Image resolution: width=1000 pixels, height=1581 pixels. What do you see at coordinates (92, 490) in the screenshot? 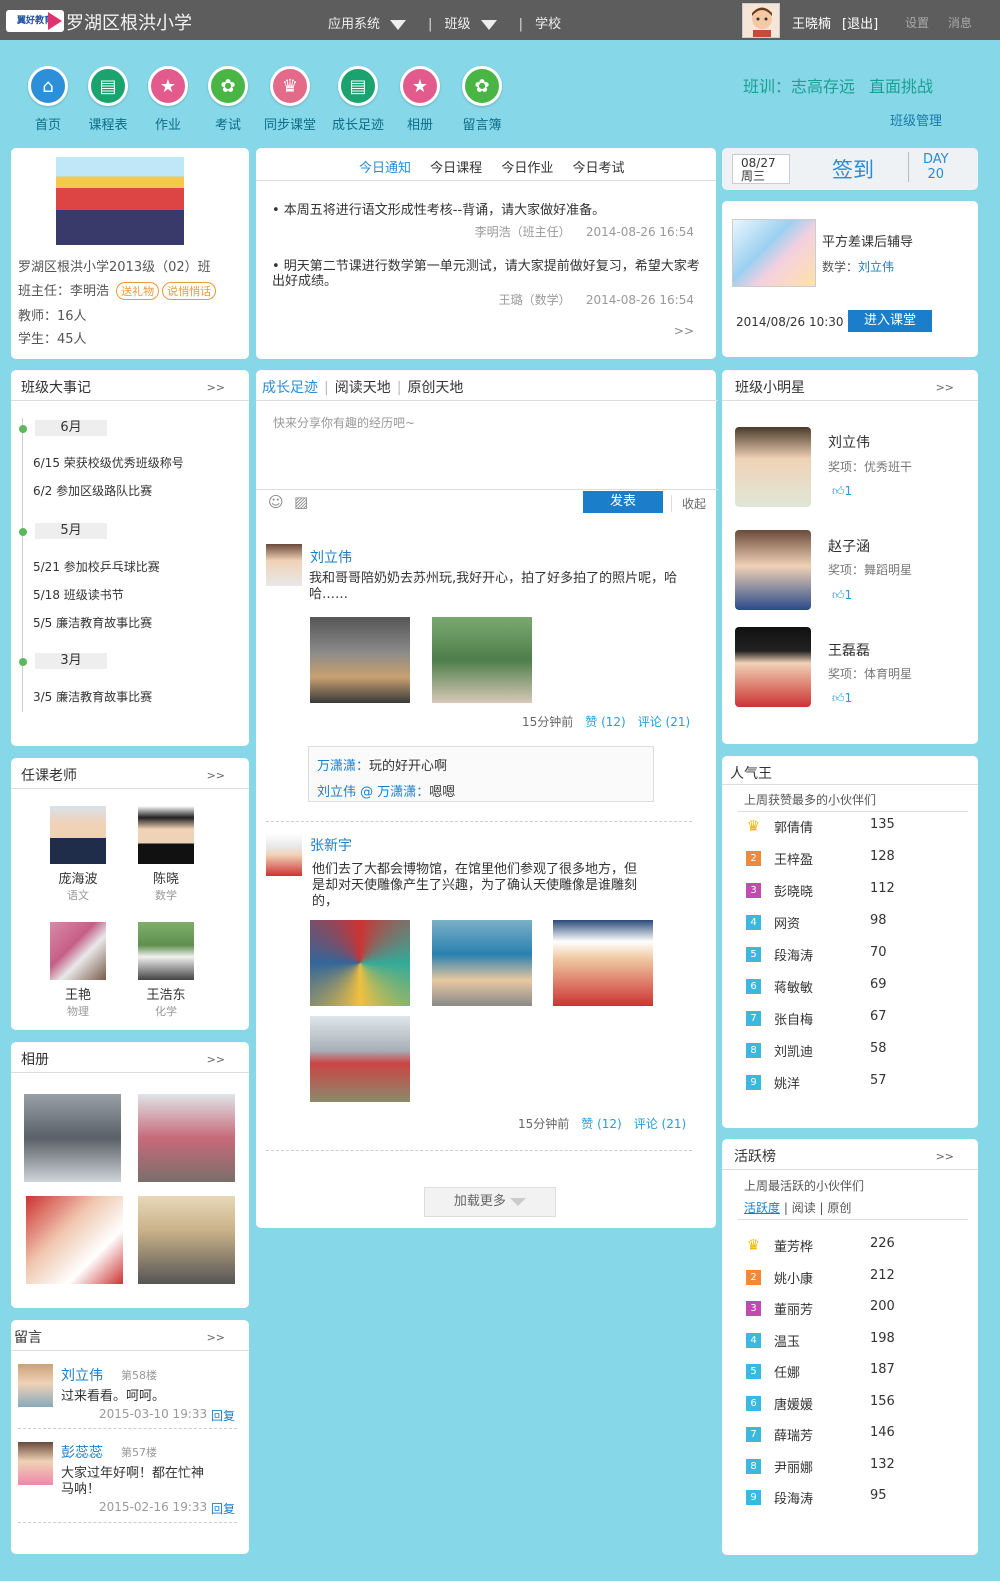
I see `event-item: 6/2 参加区级路队比赛` at bounding box center [92, 490].